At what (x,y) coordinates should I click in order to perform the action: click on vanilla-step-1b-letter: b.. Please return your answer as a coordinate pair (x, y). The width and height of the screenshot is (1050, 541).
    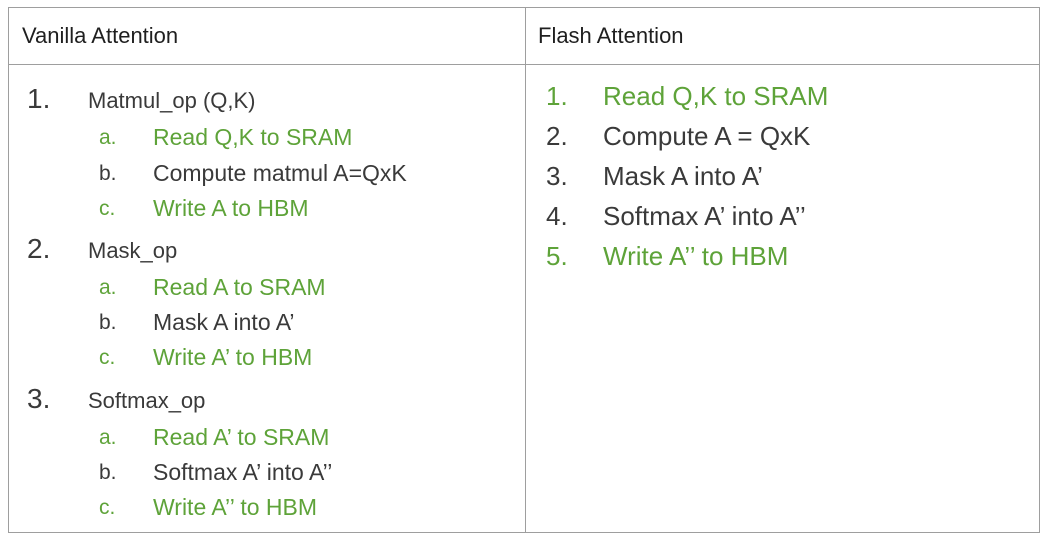
    Looking at the image, I should click on (108, 173).